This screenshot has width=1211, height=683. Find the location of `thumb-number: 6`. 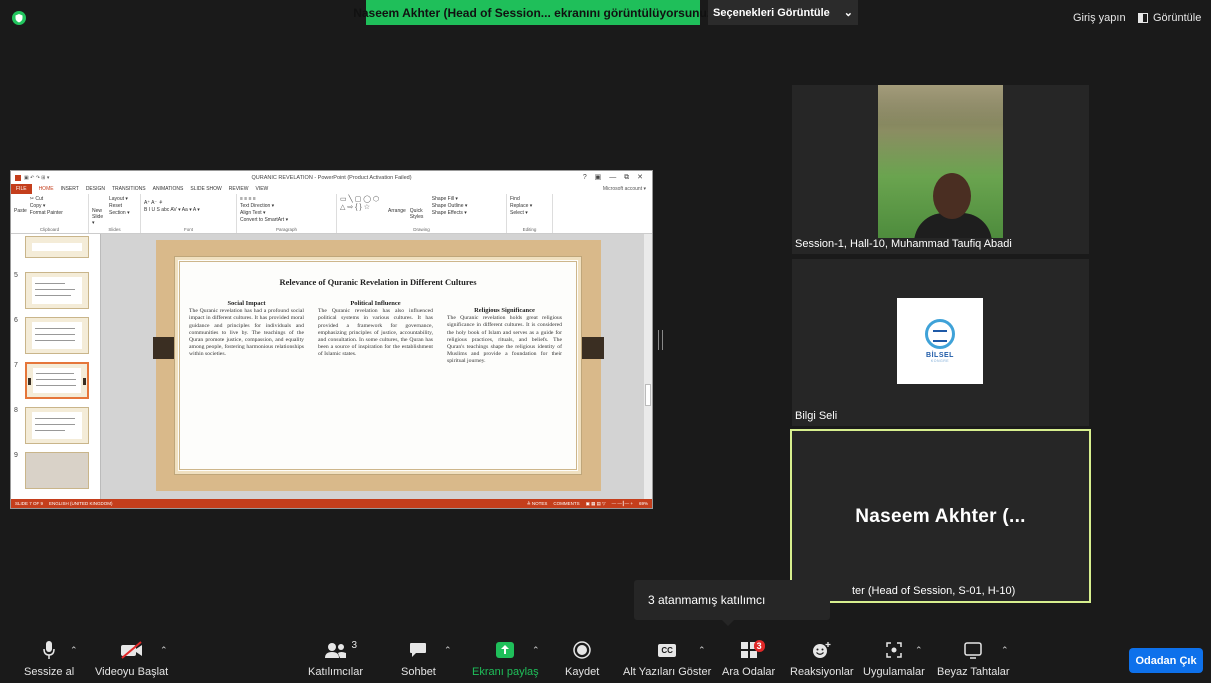

thumb-number: 6 is located at coordinates (16, 320).